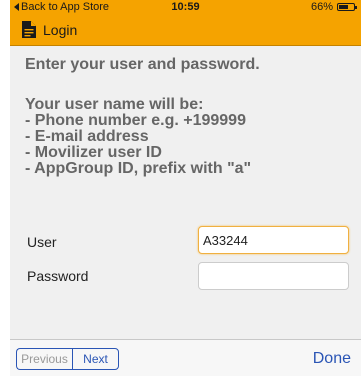 The image size is (363, 376). I want to click on previous-button: Previous, so click(44, 359).